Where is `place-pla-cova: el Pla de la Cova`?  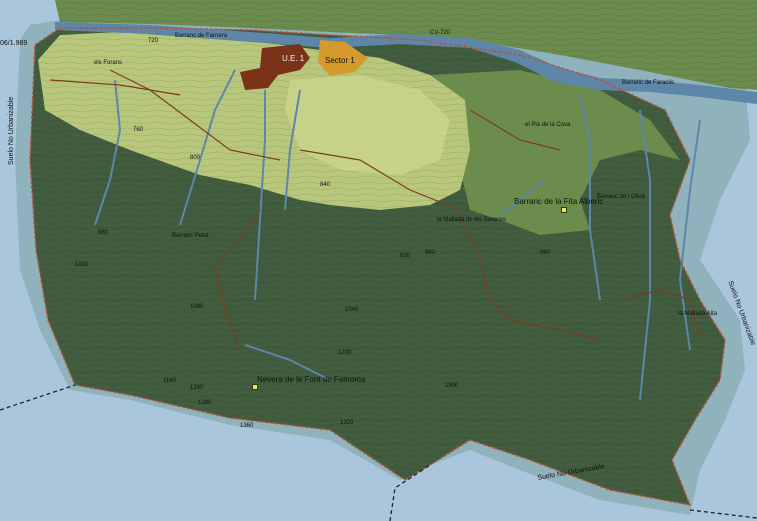
place-pla-cova: el Pla de la Cova is located at coordinates (548, 125).